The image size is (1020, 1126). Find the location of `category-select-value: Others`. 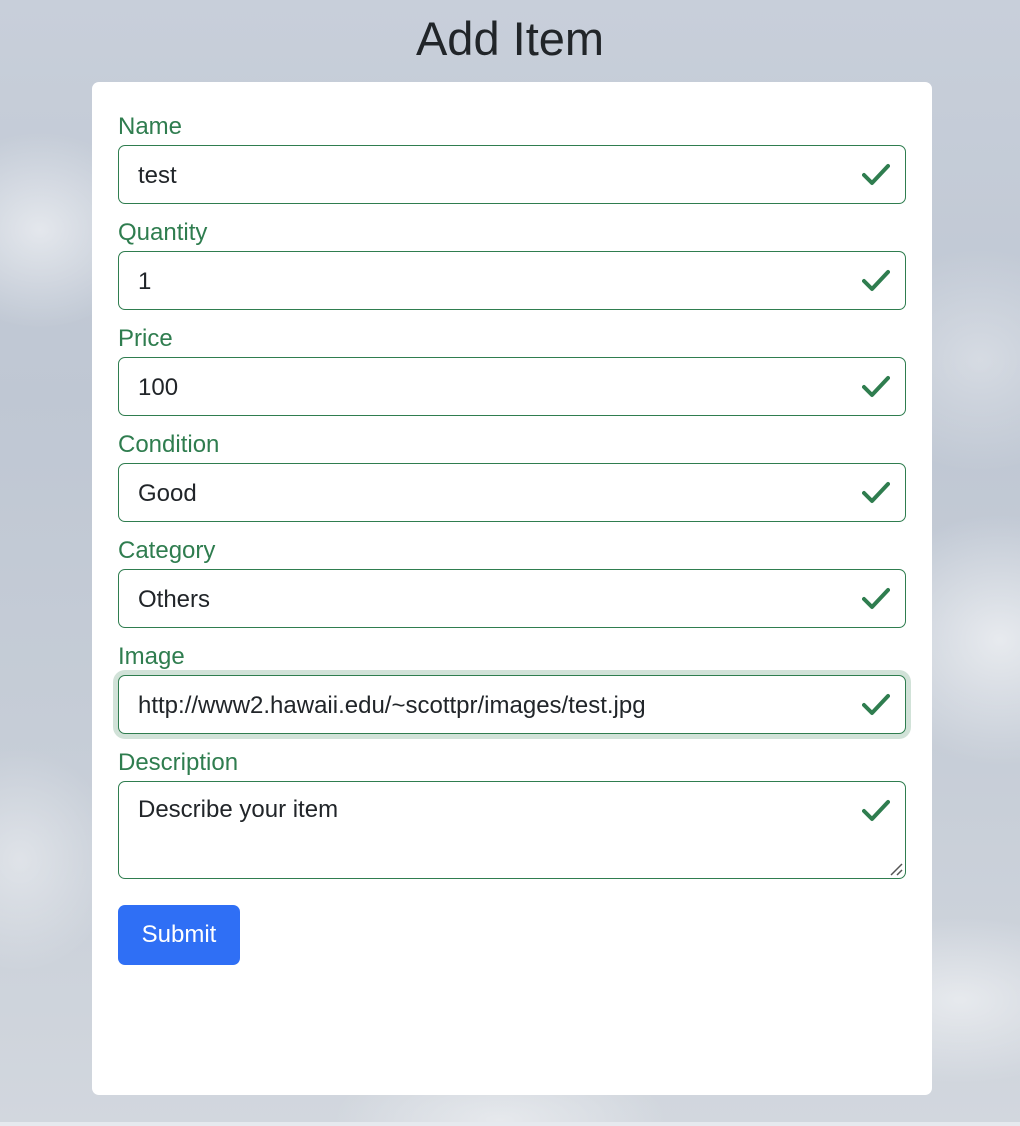

category-select-value: Others is located at coordinates (174, 599).